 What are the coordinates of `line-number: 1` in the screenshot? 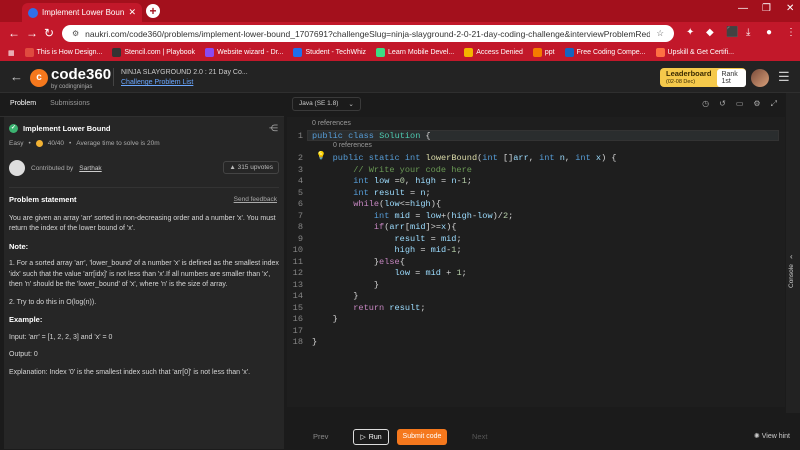 It's located at (300, 136).